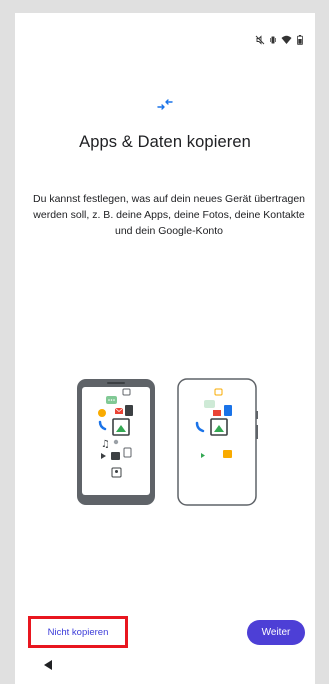 This screenshot has width=329, height=684. I want to click on battery-icon, so click(300, 40).